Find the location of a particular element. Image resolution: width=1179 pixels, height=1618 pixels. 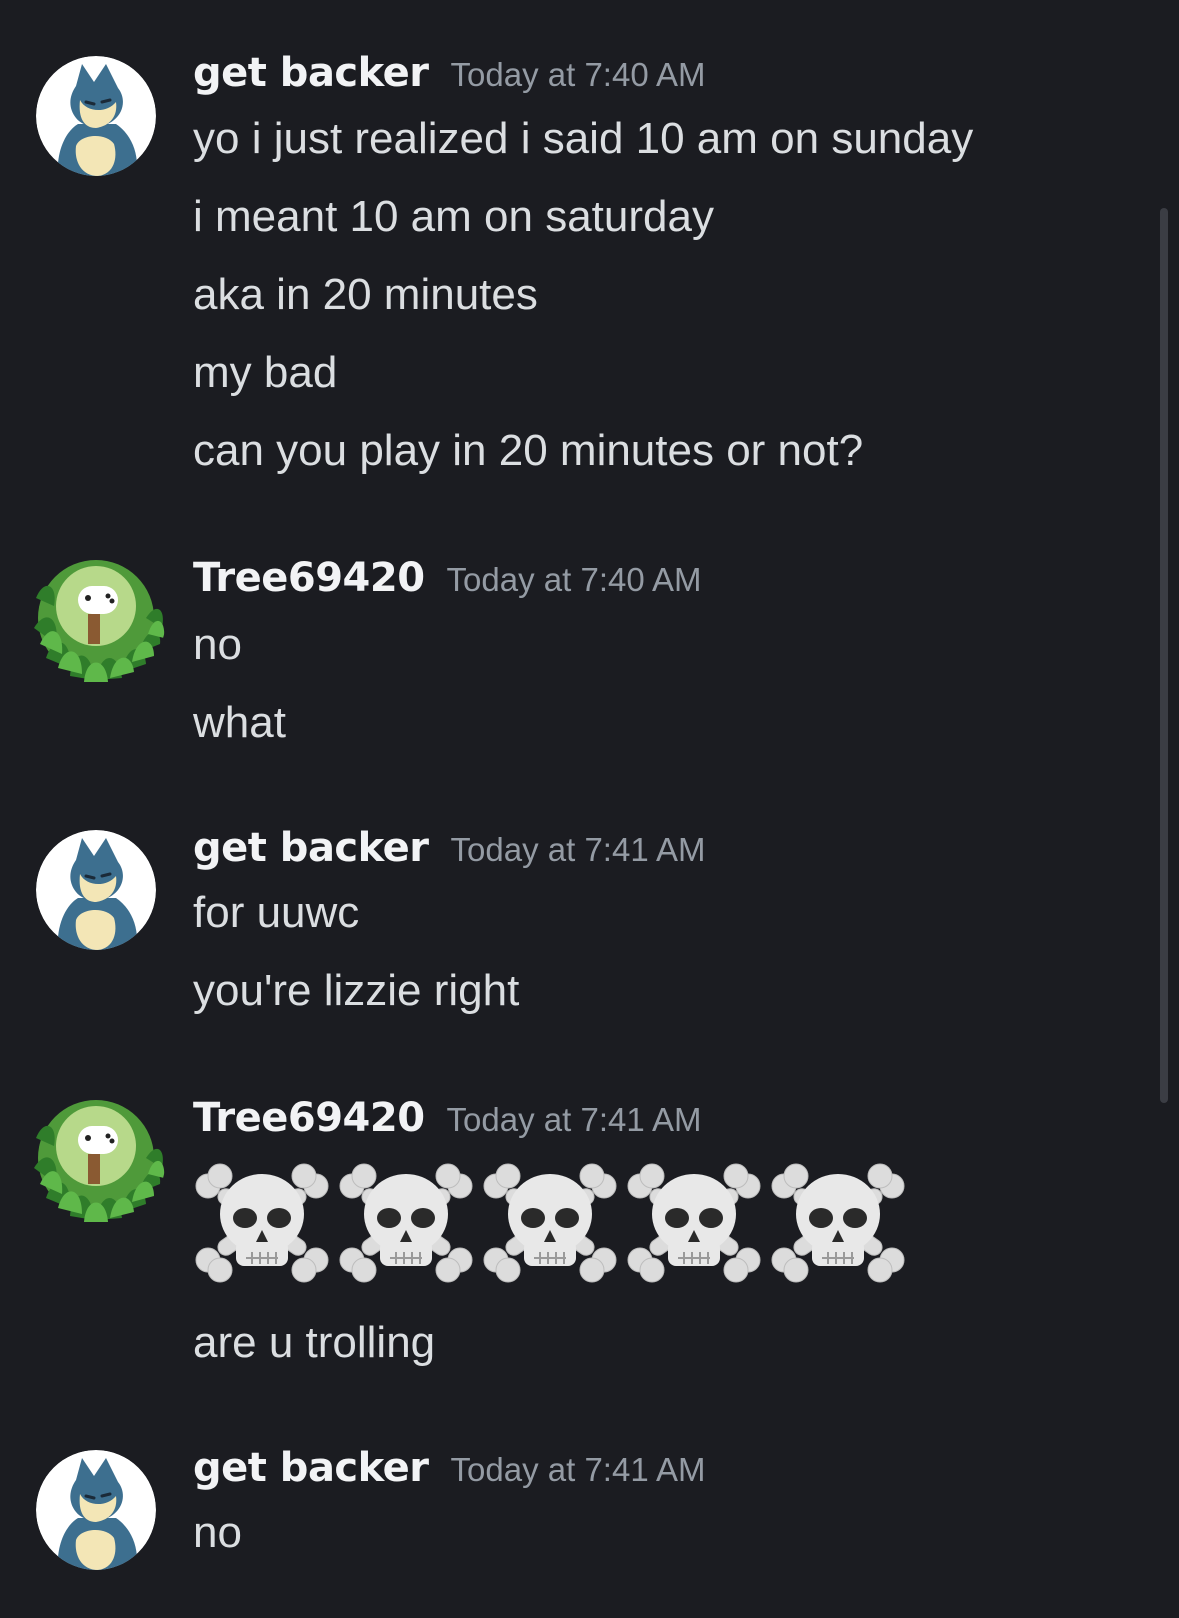

message-header: Tree69420 Today at 7:41 AM is located at coordinates (447, 1118).